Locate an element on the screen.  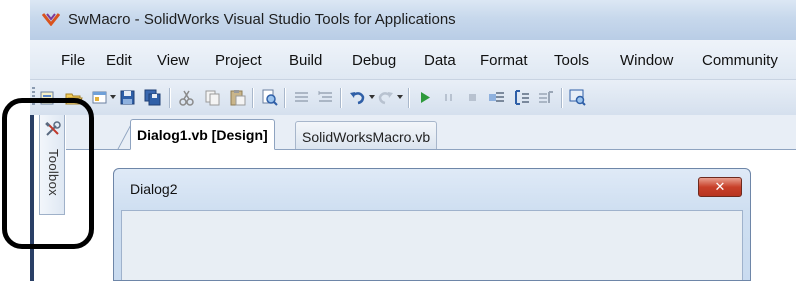
step-out-icon is located at coordinates (546, 97).